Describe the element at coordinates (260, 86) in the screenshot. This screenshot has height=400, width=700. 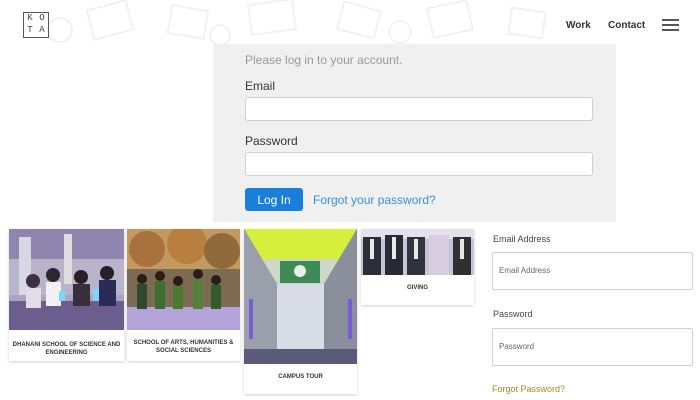
I see `email-label: Email` at that location.